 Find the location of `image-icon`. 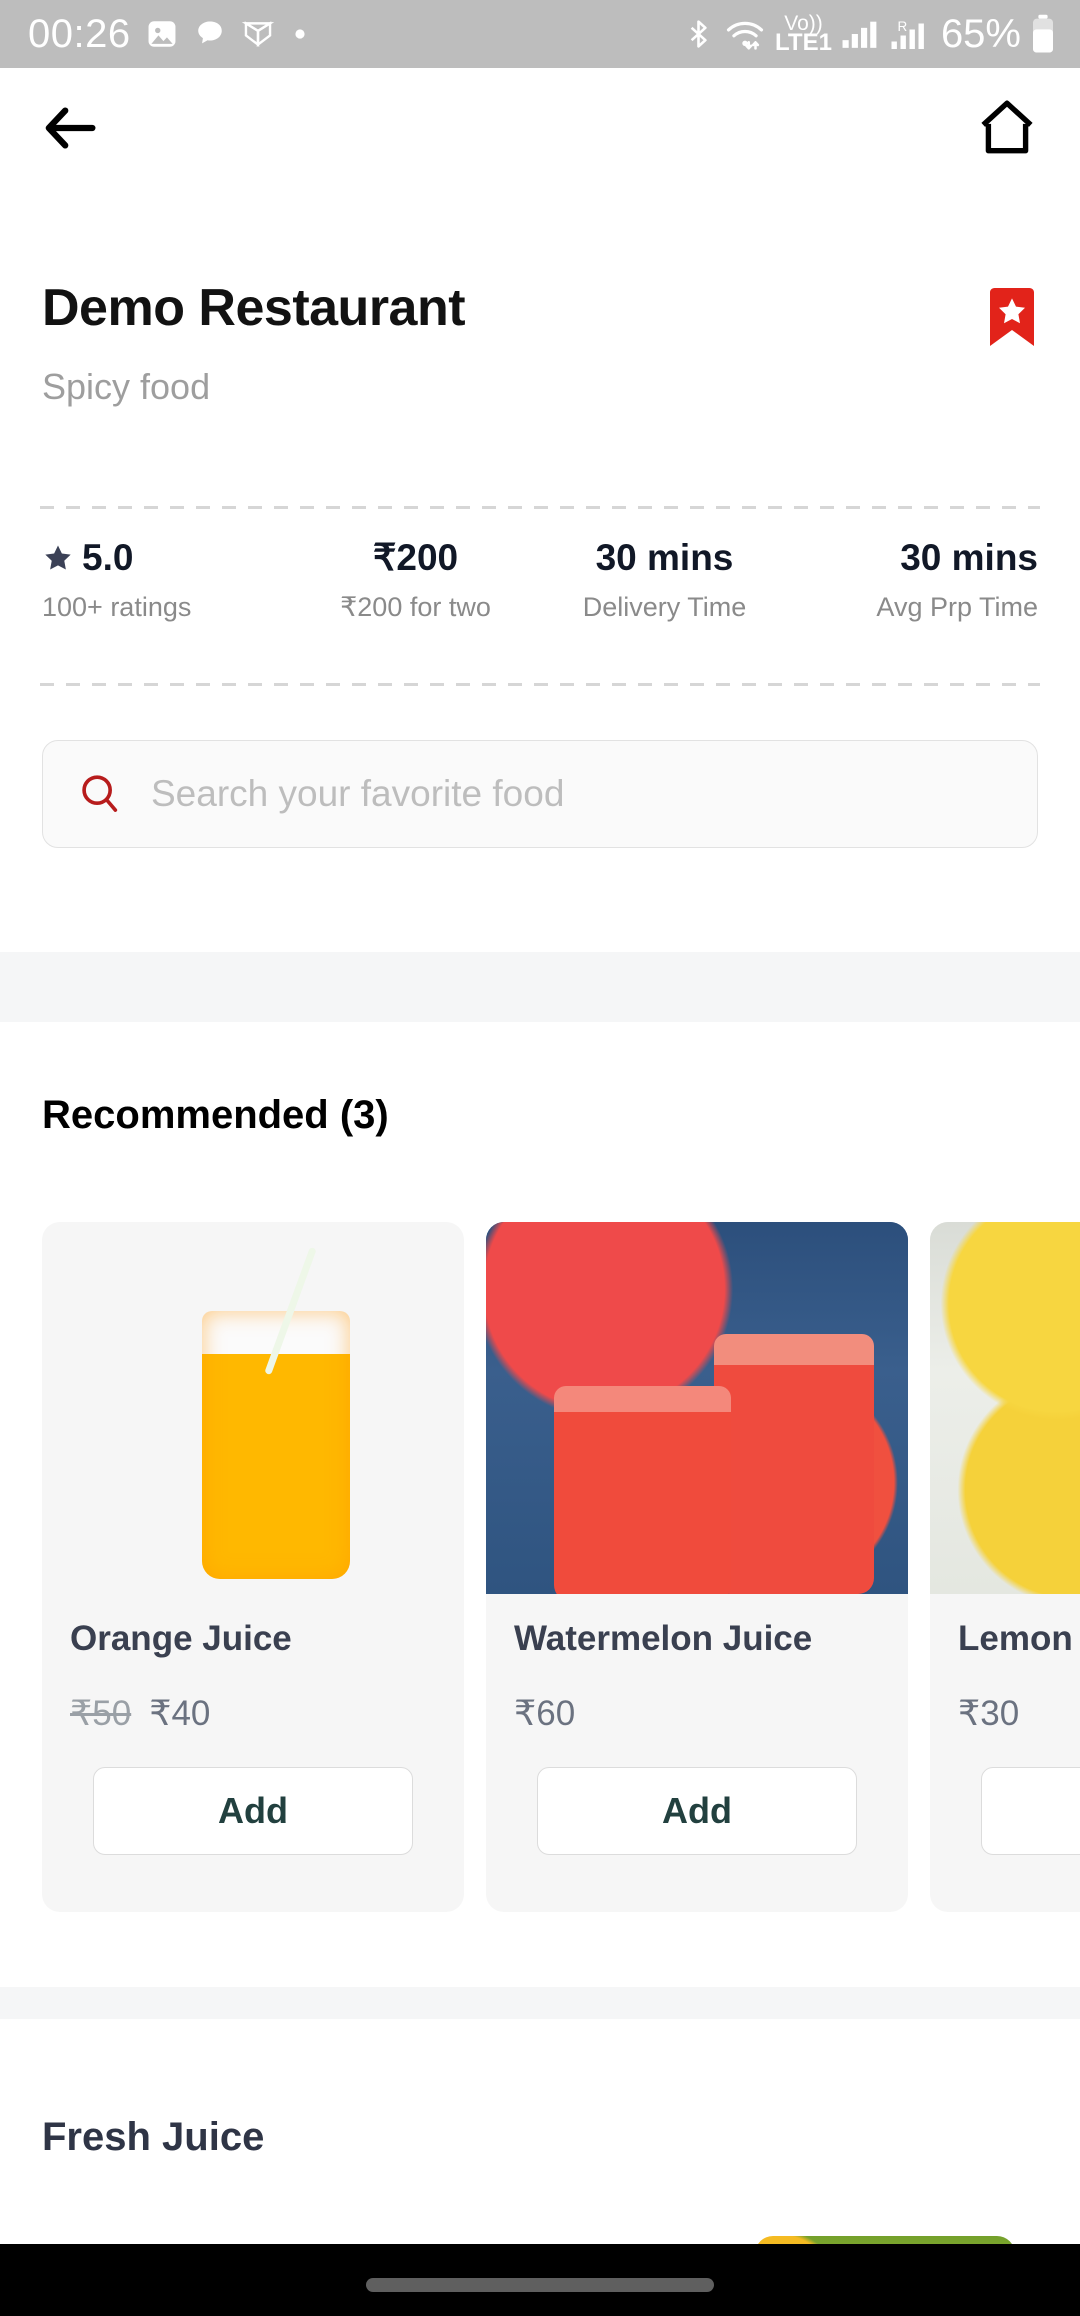

image-icon is located at coordinates (162, 34).